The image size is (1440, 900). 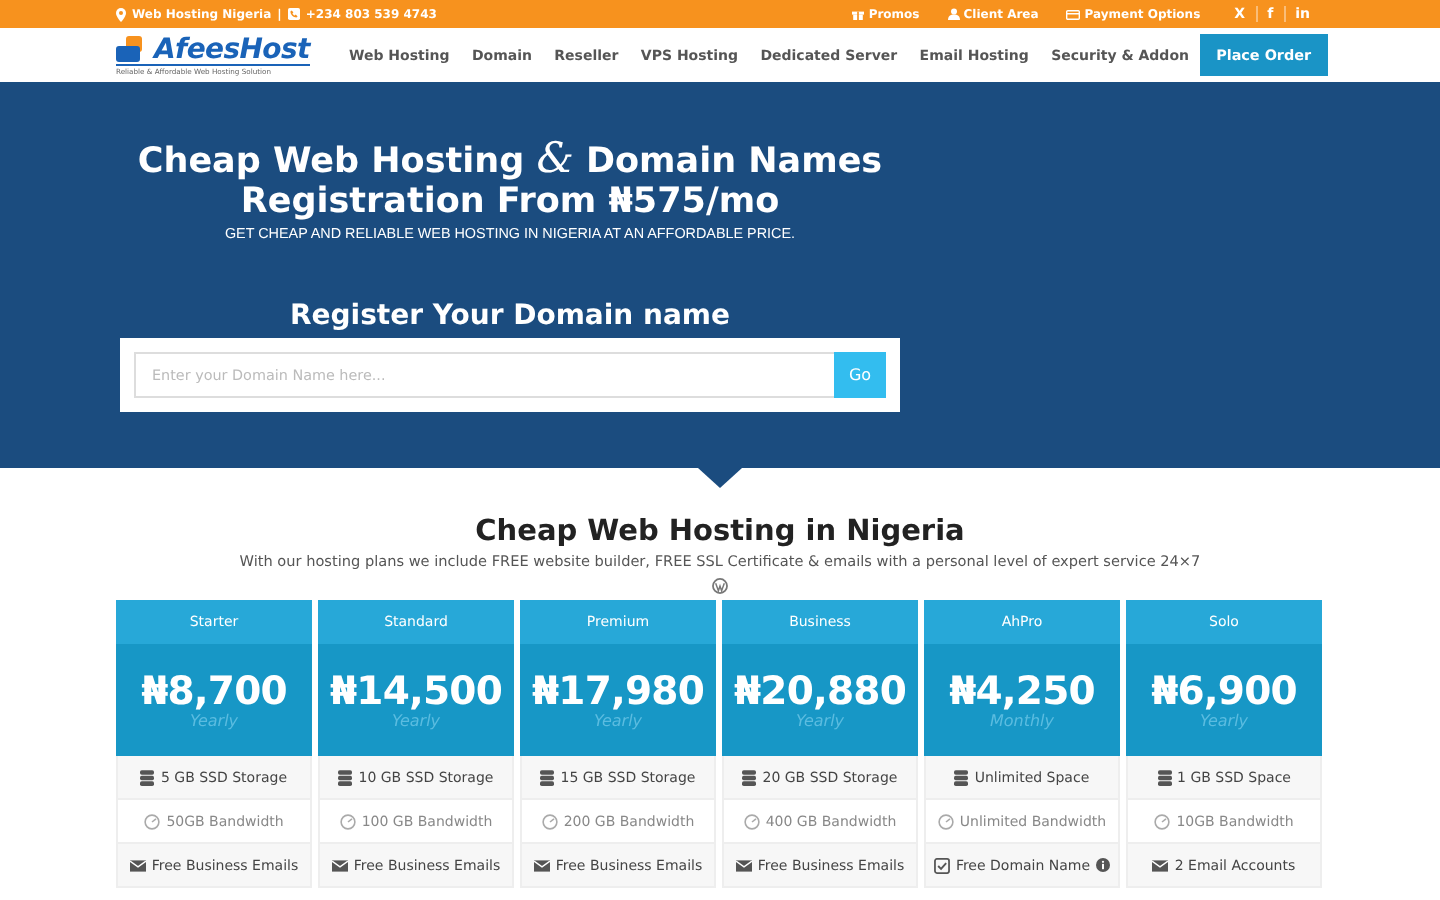 I want to click on credit-card-icon, so click(x=1073, y=14).